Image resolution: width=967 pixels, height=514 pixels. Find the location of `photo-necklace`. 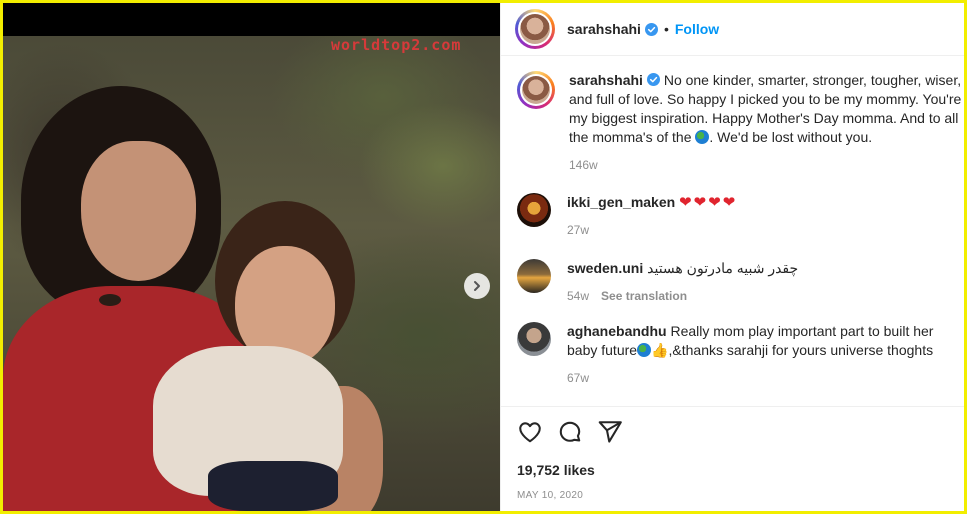

photo-necklace is located at coordinates (110, 300).